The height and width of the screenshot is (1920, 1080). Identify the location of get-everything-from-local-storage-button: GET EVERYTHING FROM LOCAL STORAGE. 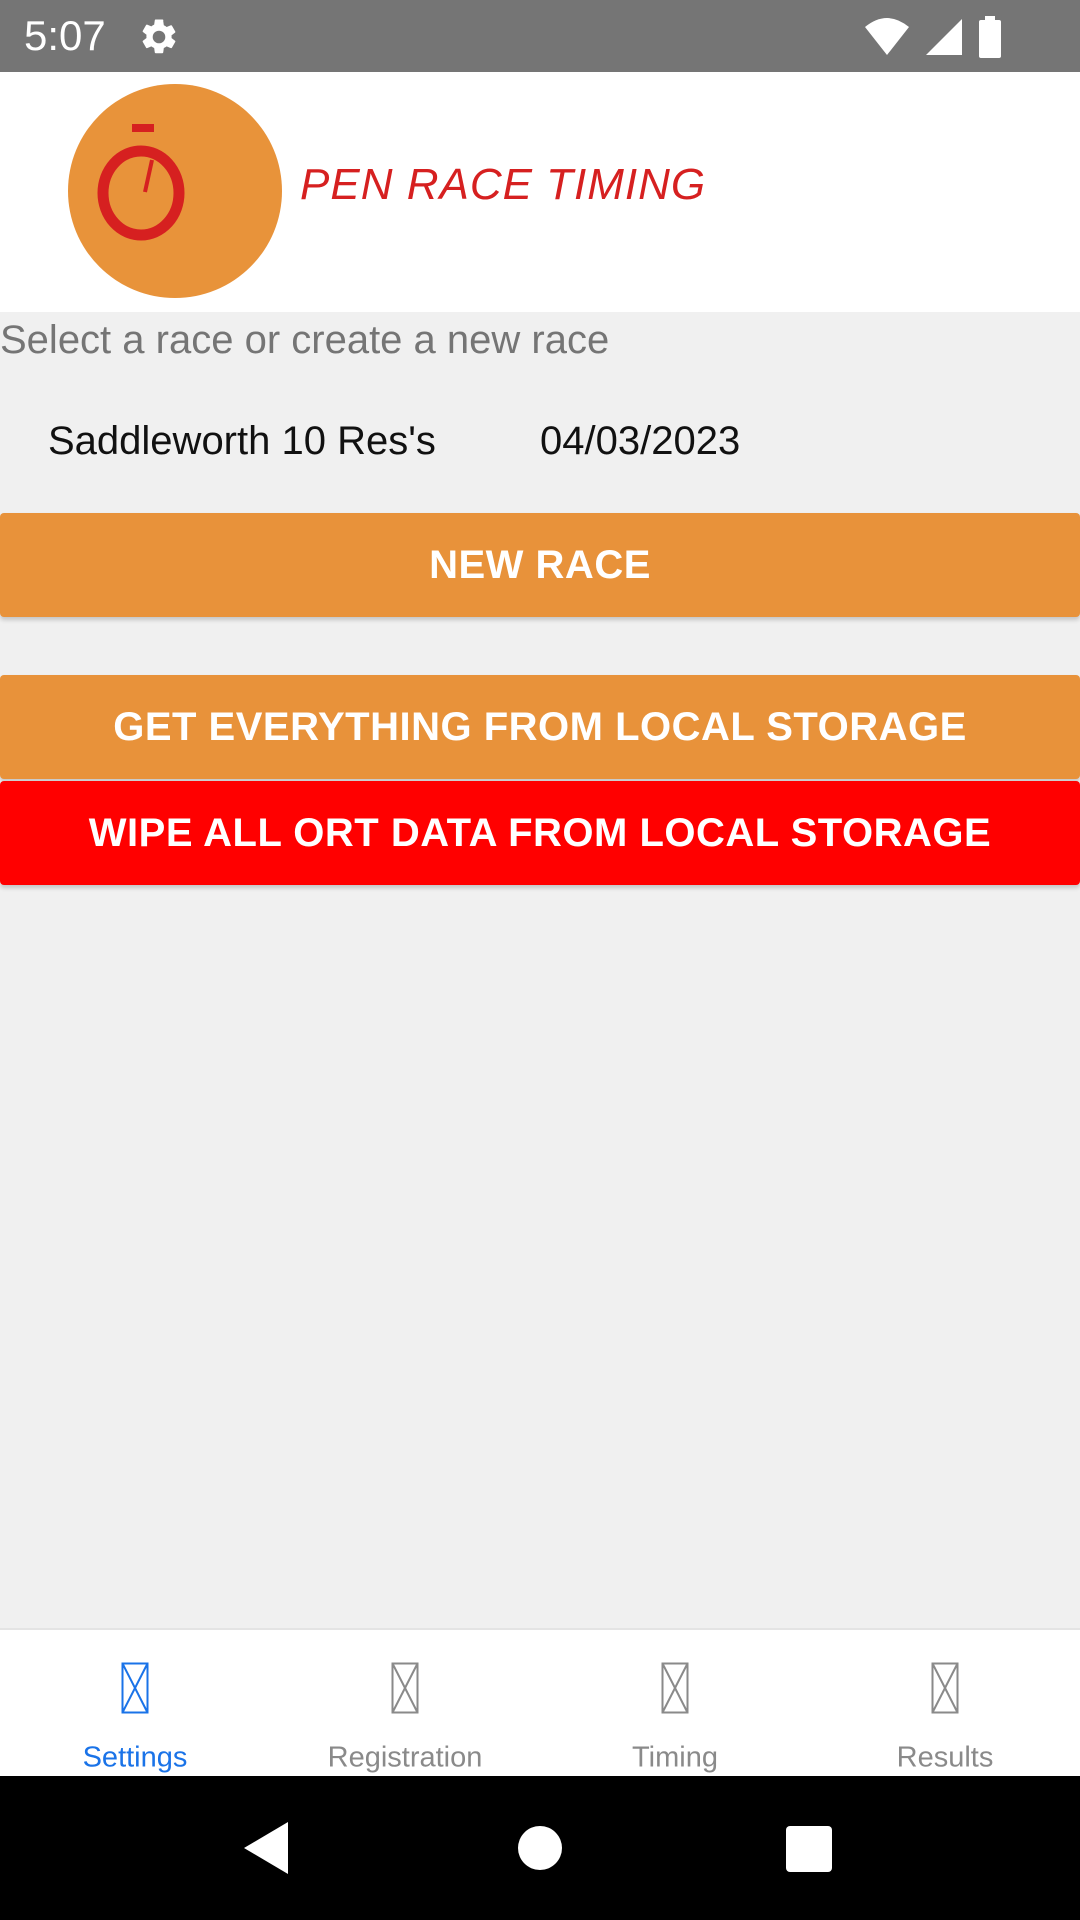
(540, 727).